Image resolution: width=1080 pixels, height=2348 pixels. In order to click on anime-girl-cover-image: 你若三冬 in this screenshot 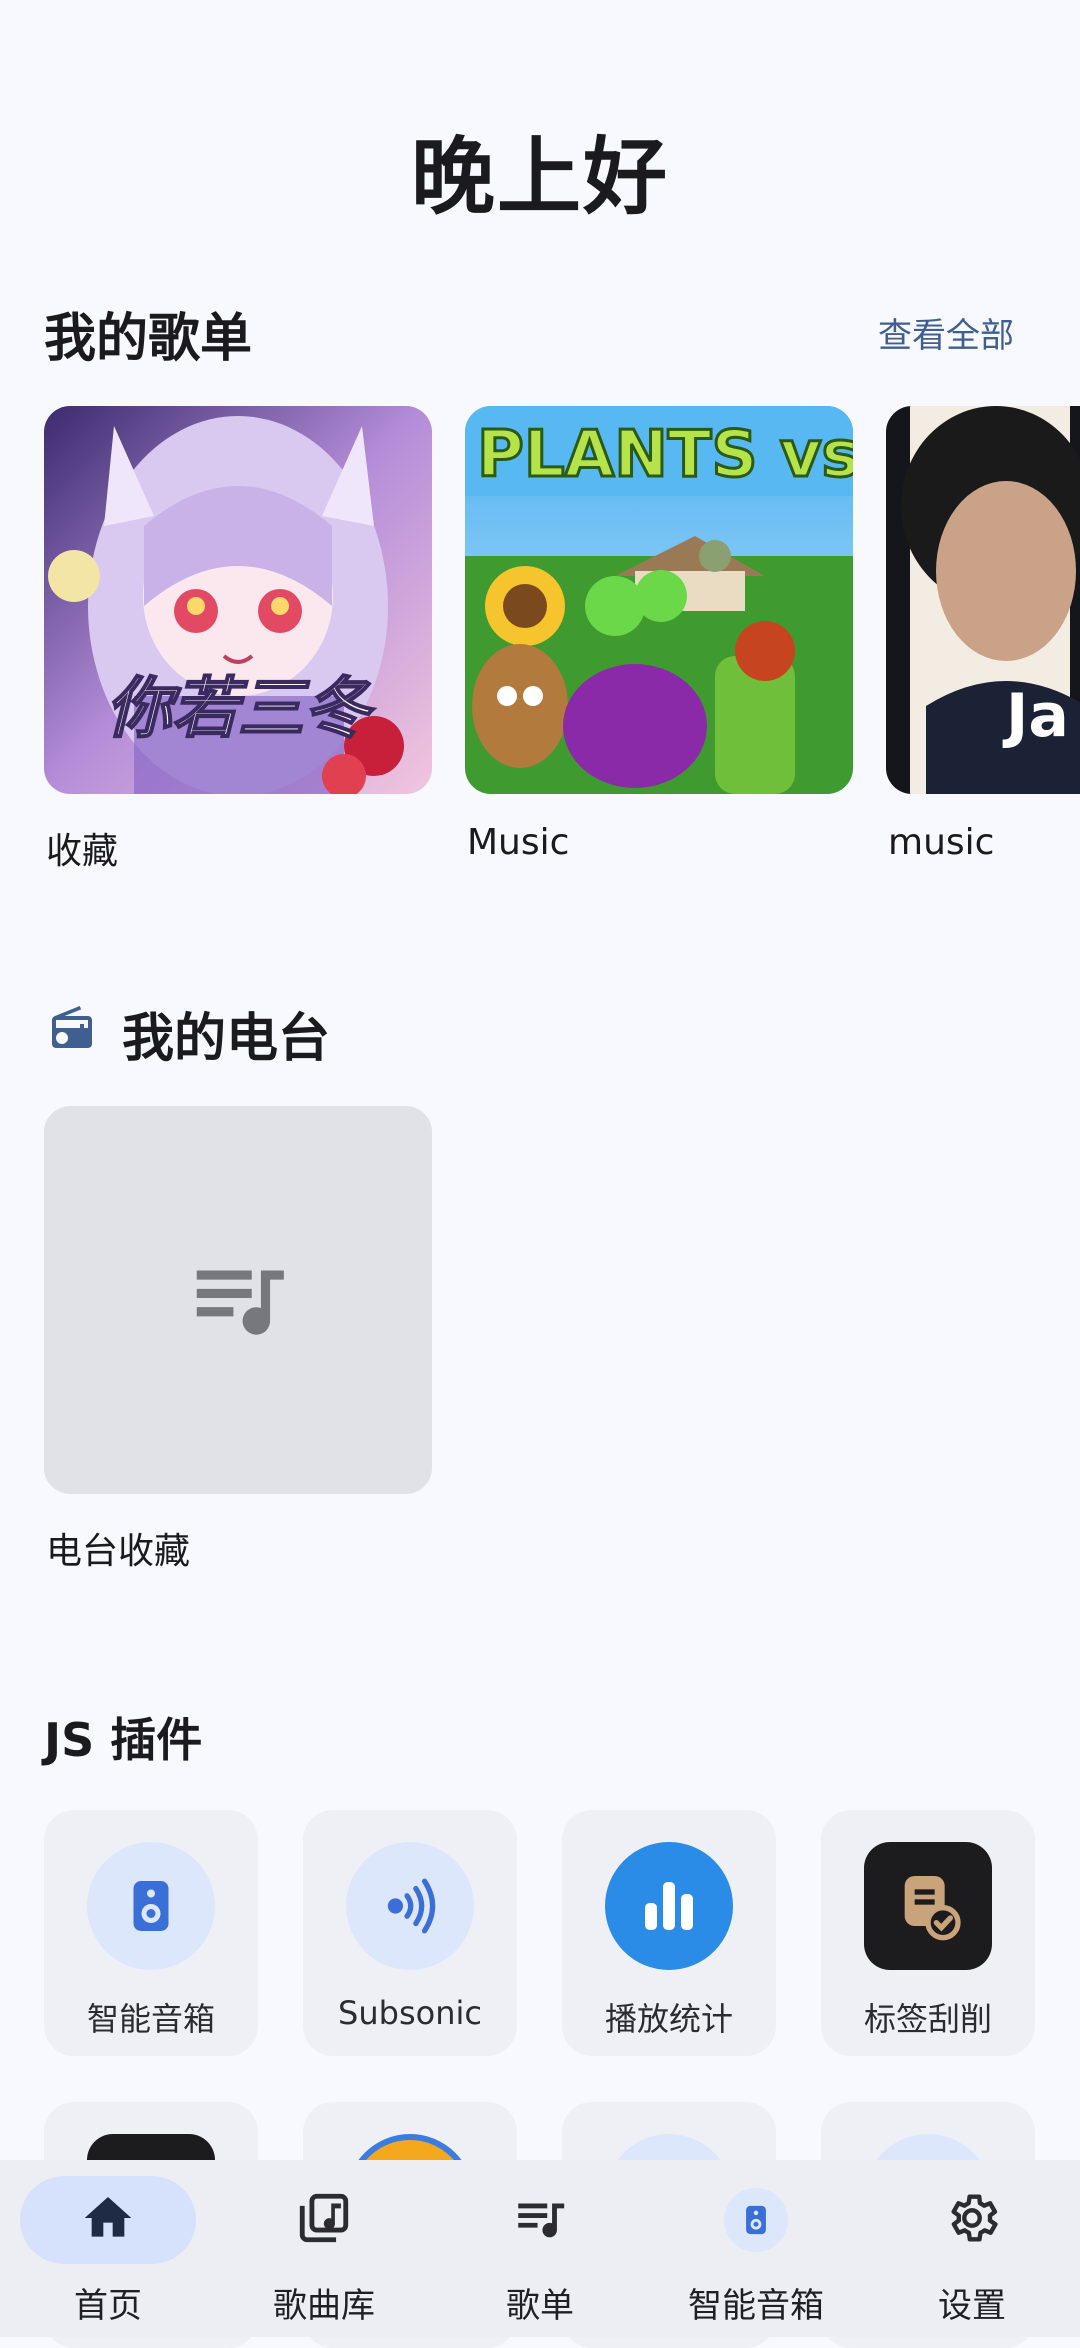, I will do `click(238, 600)`.